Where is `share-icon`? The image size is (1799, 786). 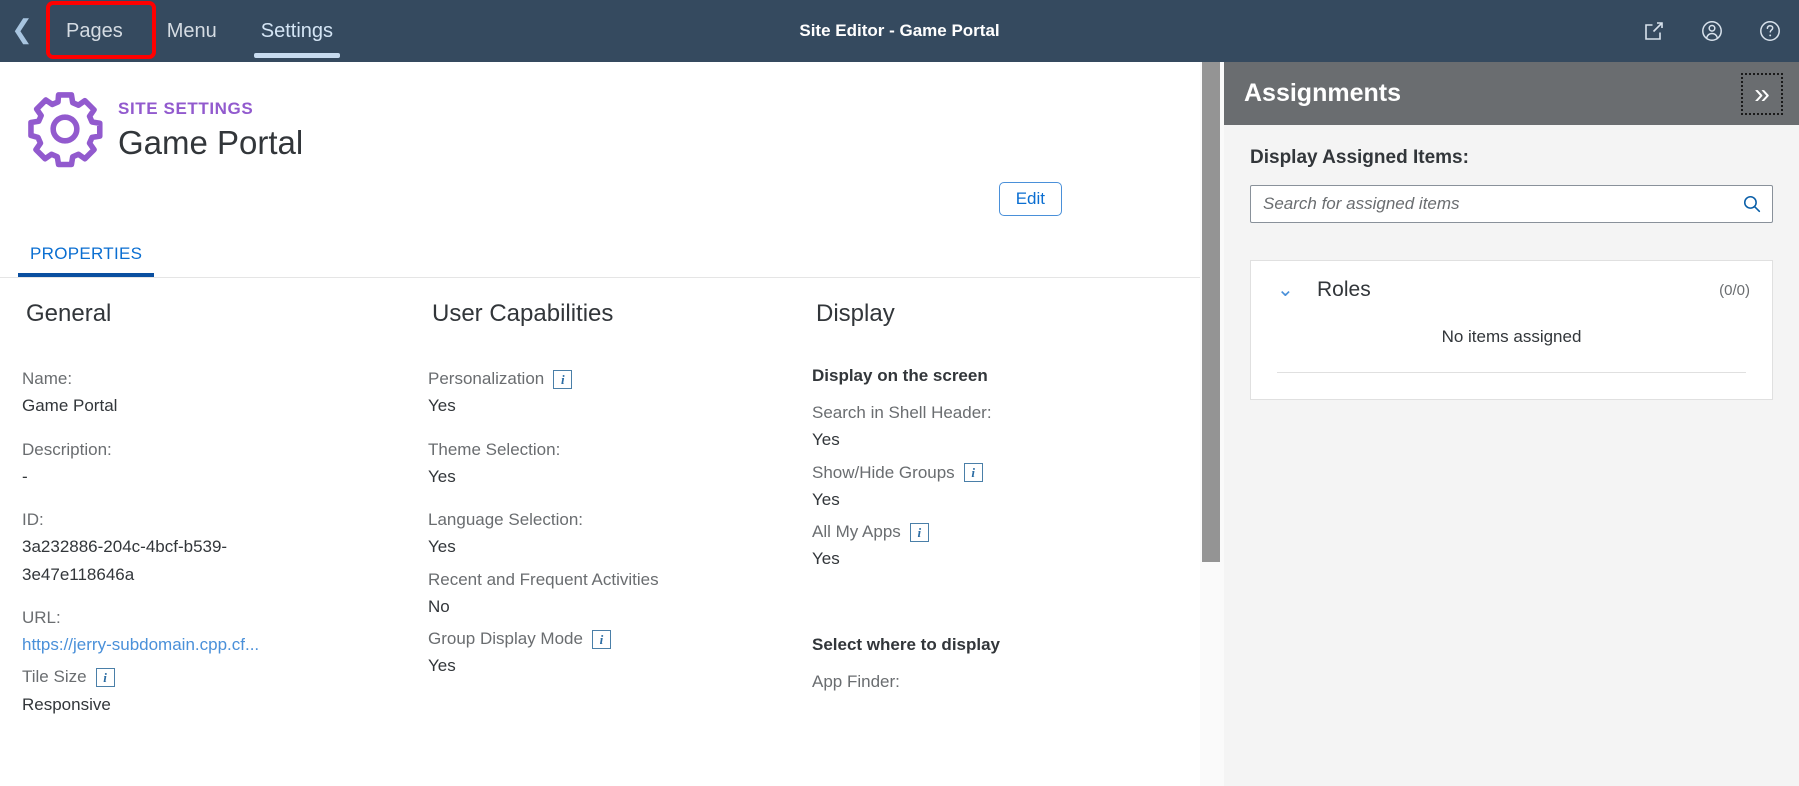 share-icon is located at coordinates (1654, 31).